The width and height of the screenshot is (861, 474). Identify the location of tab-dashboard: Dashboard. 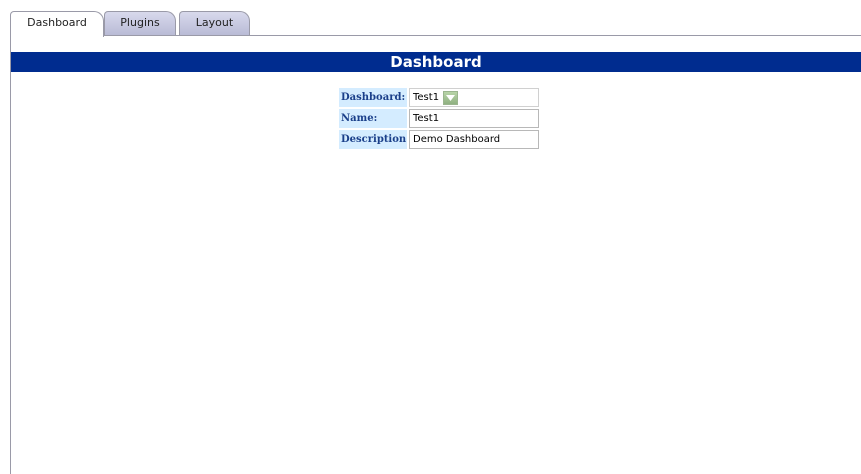
(57, 24).